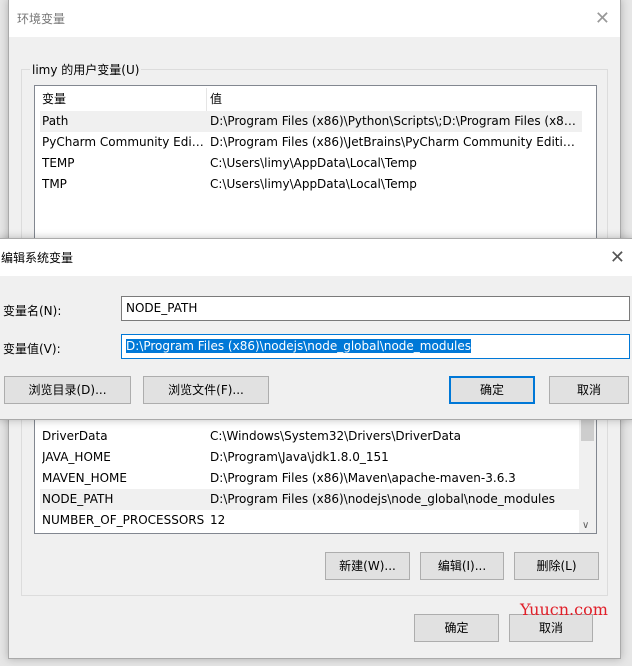 Image resolution: width=632 pixels, height=666 pixels. I want to click on table-row: JAVA_HOME D:\Program\Java\jdk1.8.0_151, so click(311, 457).